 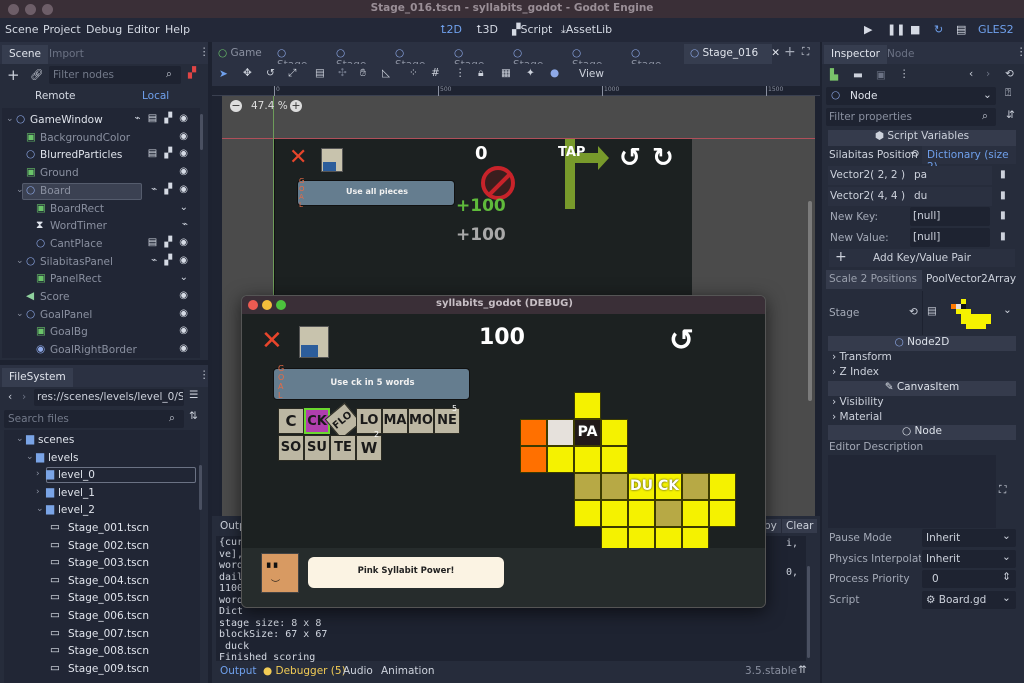 I want to click on scene-tree-item: ○ BlurredParticles ▤ ▞ ◉, so click(x=101, y=155).